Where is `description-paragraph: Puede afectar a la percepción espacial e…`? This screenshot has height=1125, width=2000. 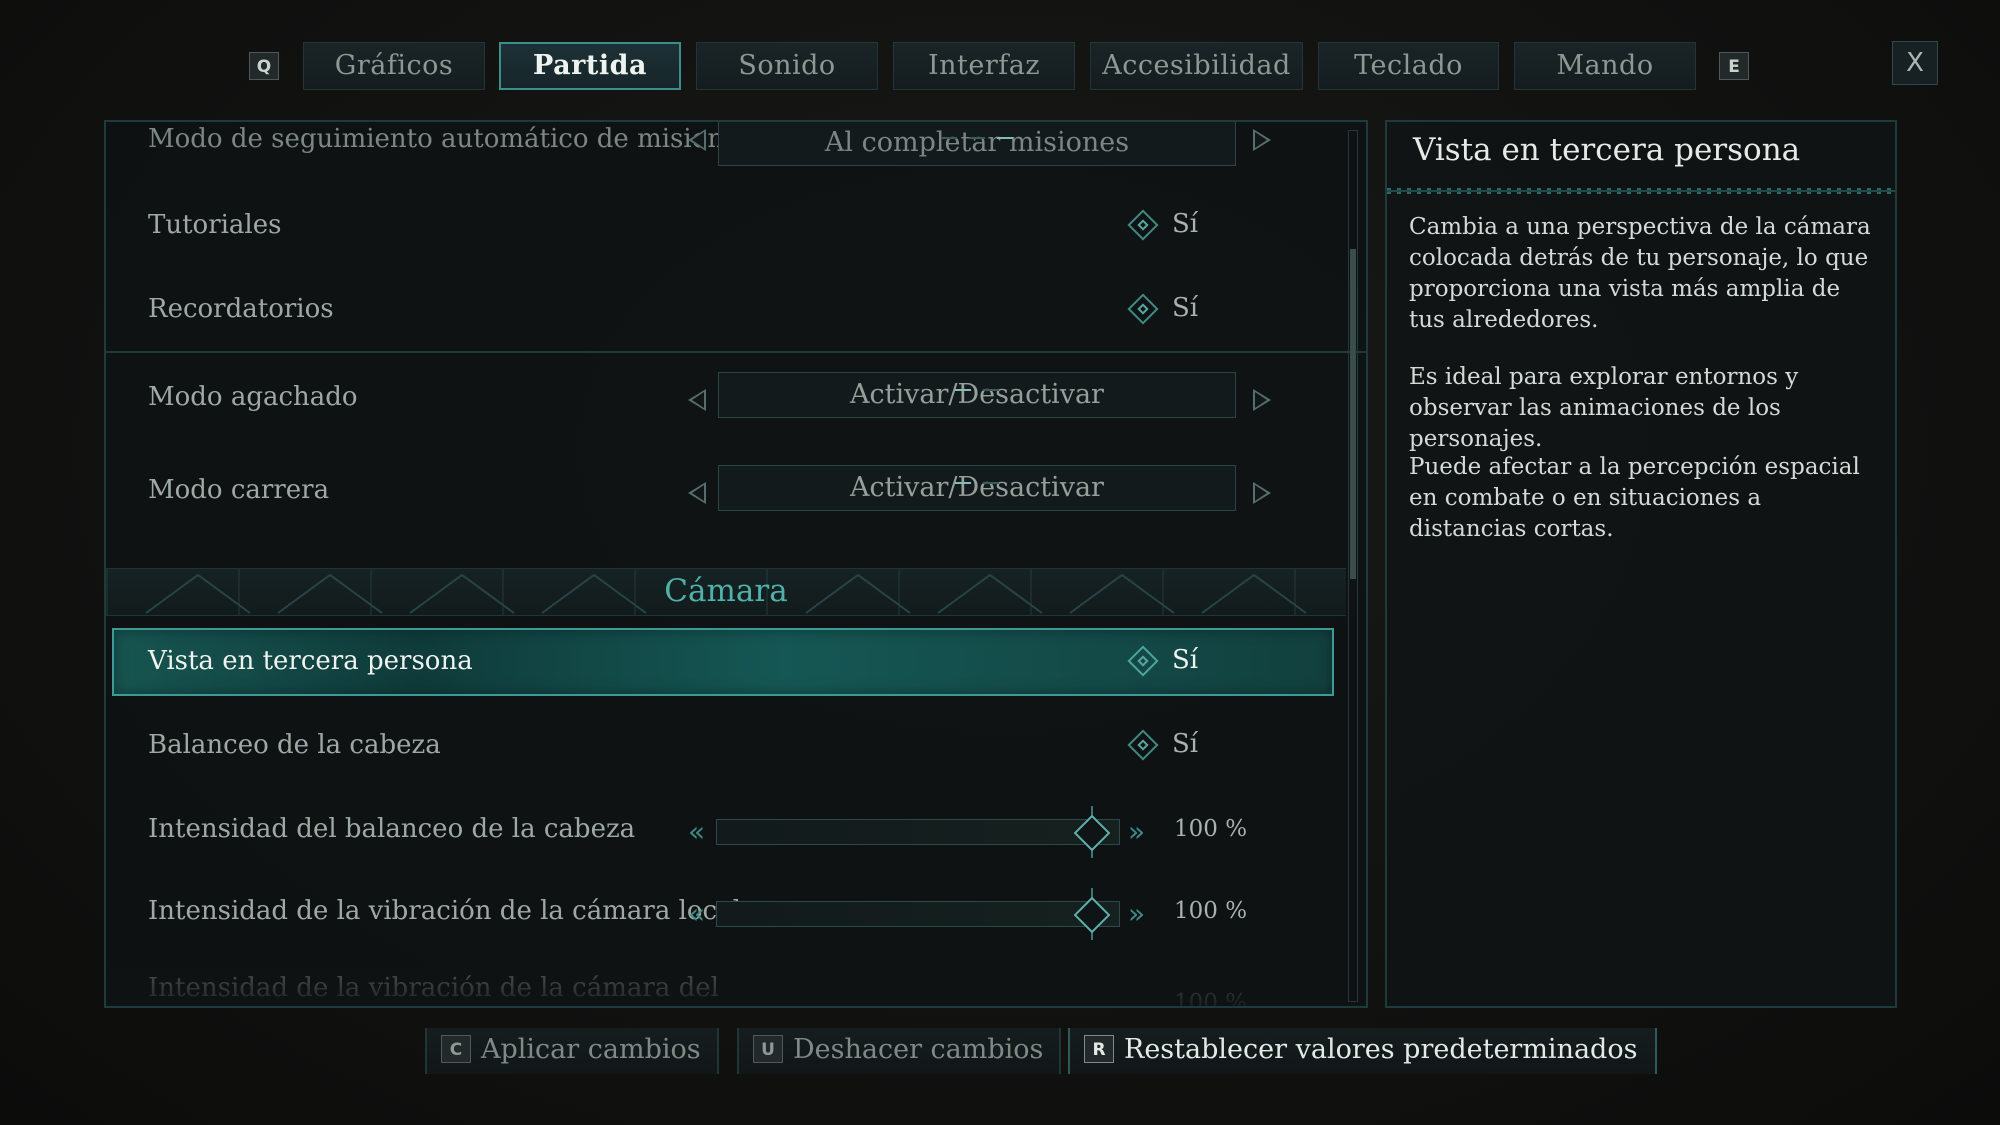
description-paragraph: Puede afectar a la percepción espacial e… is located at coordinates (1634, 498).